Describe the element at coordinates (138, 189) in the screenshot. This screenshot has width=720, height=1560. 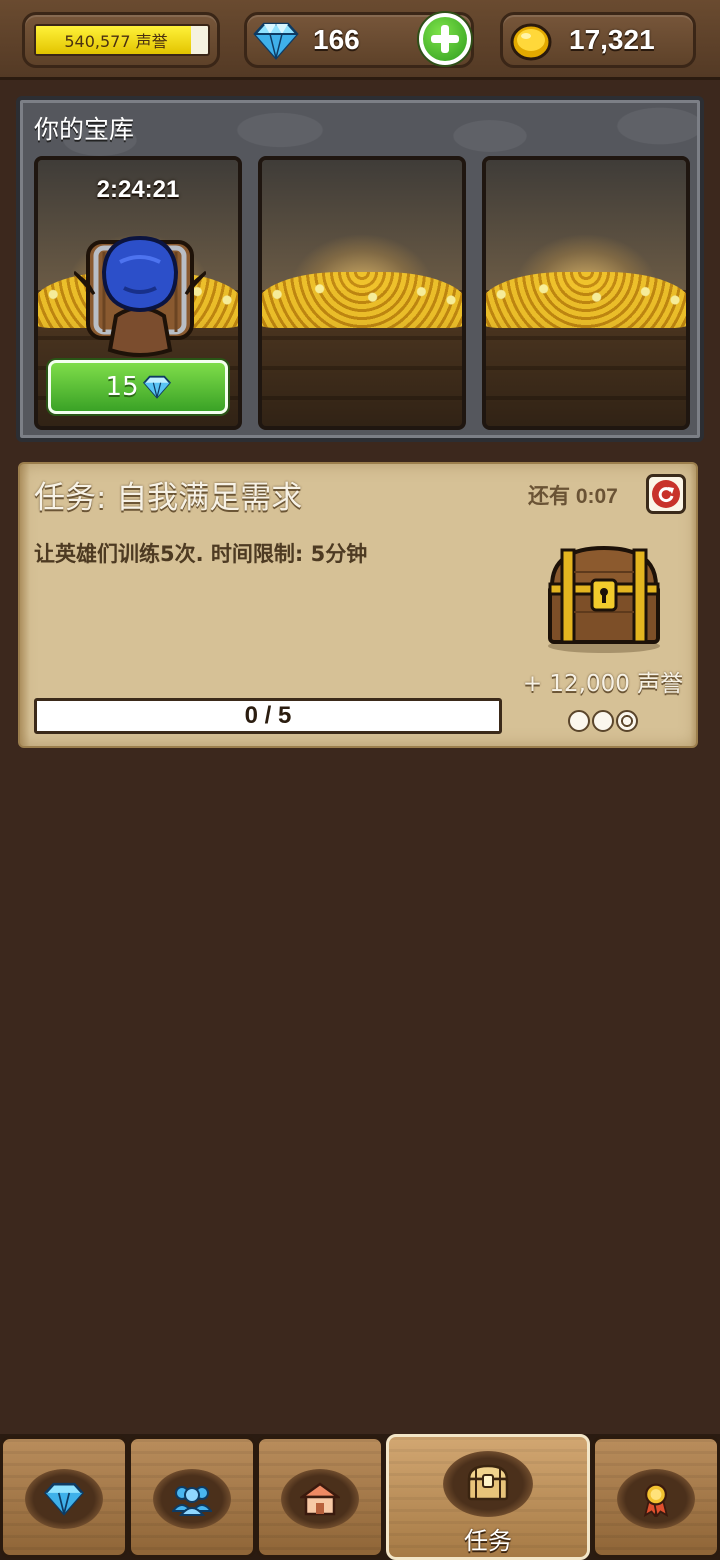
I see `slot-timer: 2:24:21` at that location.